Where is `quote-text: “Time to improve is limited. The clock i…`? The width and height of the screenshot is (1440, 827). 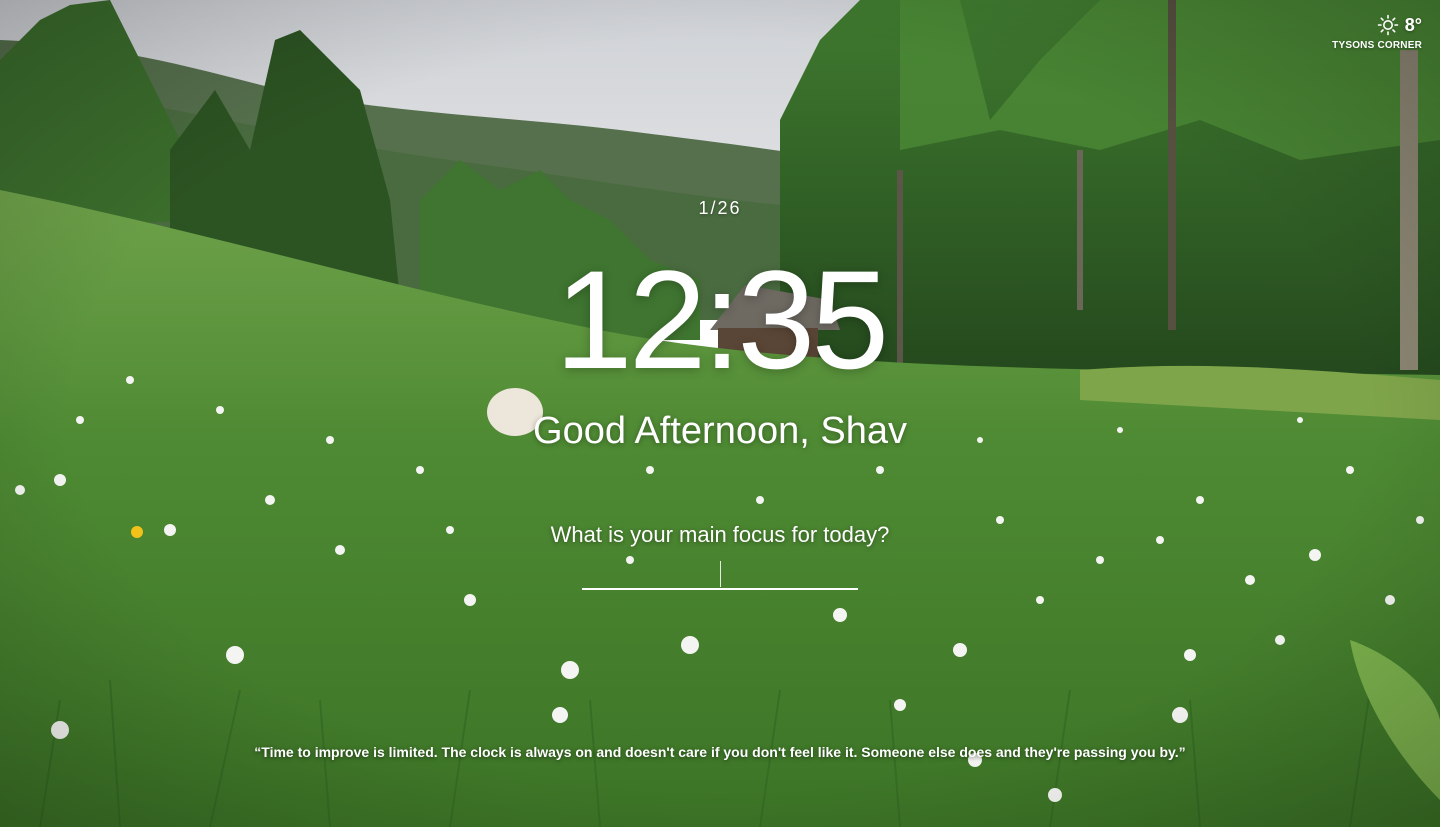
quote-text: “Time to improve is limited. The clock i… is located at coordinates (720, 752).